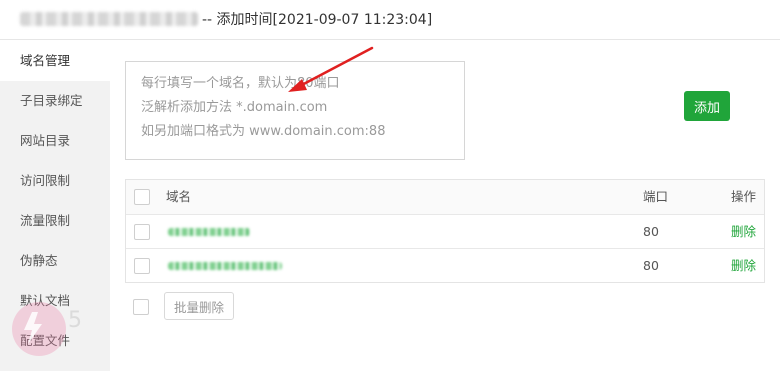 The width and height of the screenshot is (780, 371). What do you see at coordinates (109, 19) in the screenshot?
I see `blurred-site-name` at bounding box center [109, 19].